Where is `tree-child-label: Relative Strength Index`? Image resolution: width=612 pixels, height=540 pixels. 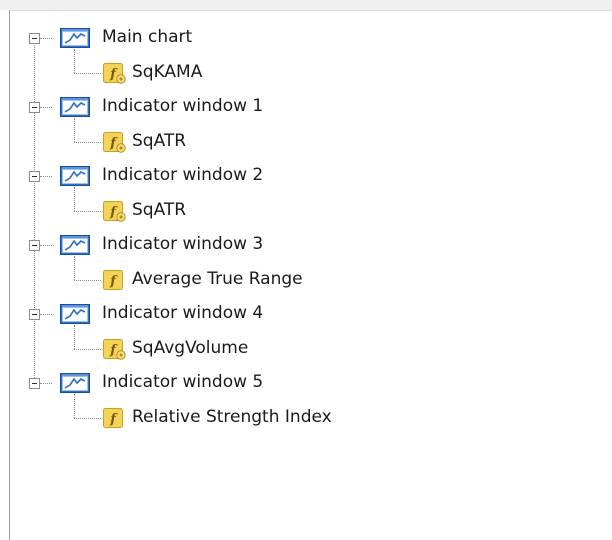 tree-child-label: Relative Strength Index is located at coordinates (232, 417).